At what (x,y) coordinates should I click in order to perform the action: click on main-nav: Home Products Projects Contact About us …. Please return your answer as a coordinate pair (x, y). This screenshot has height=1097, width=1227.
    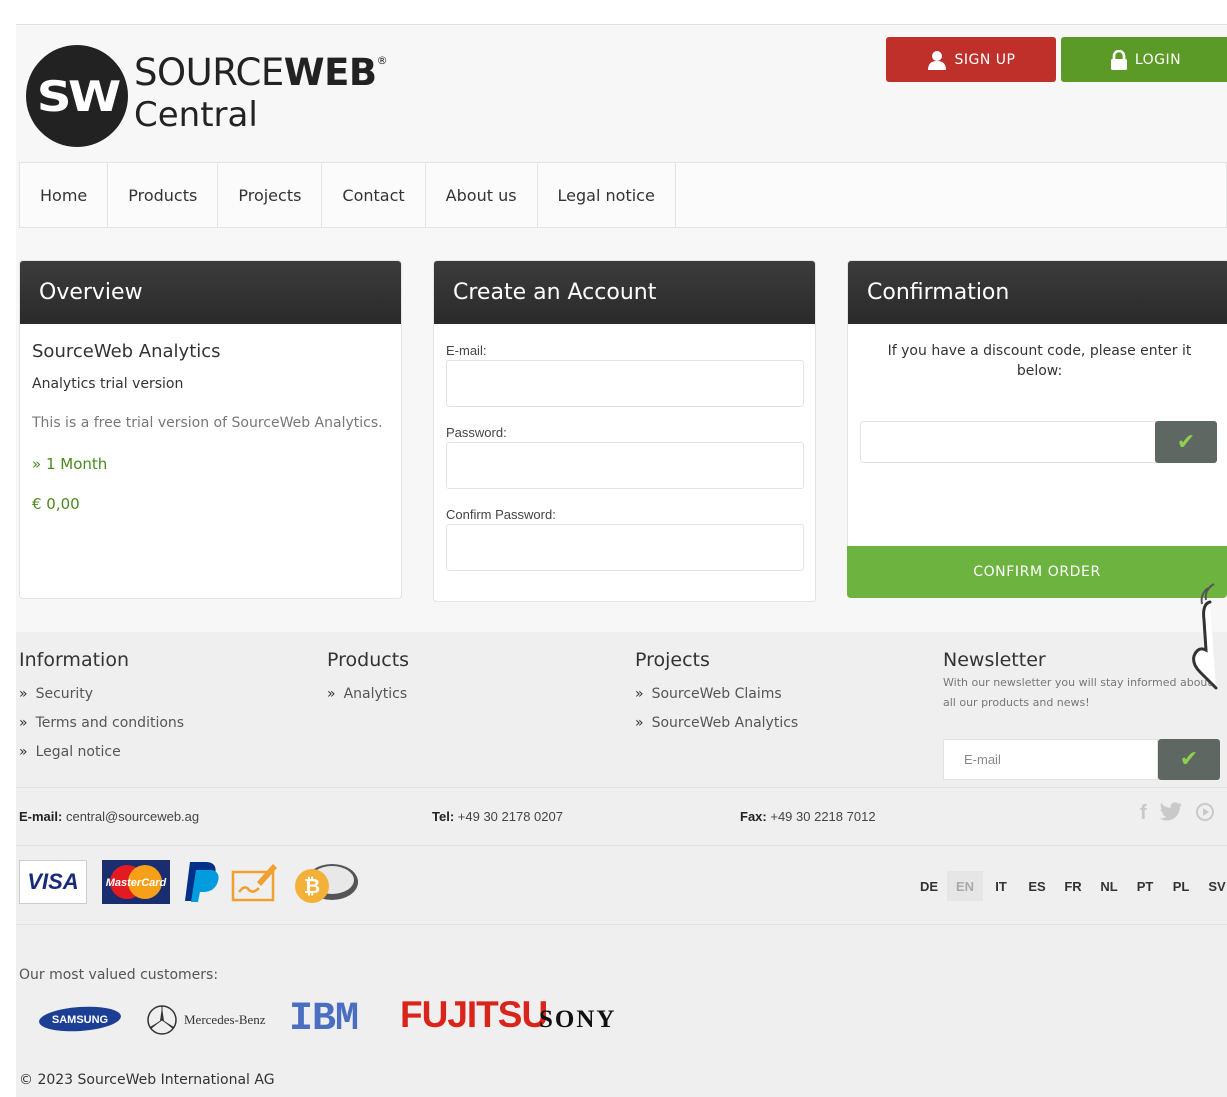
    Looking at the image, I should click on (623, 195).